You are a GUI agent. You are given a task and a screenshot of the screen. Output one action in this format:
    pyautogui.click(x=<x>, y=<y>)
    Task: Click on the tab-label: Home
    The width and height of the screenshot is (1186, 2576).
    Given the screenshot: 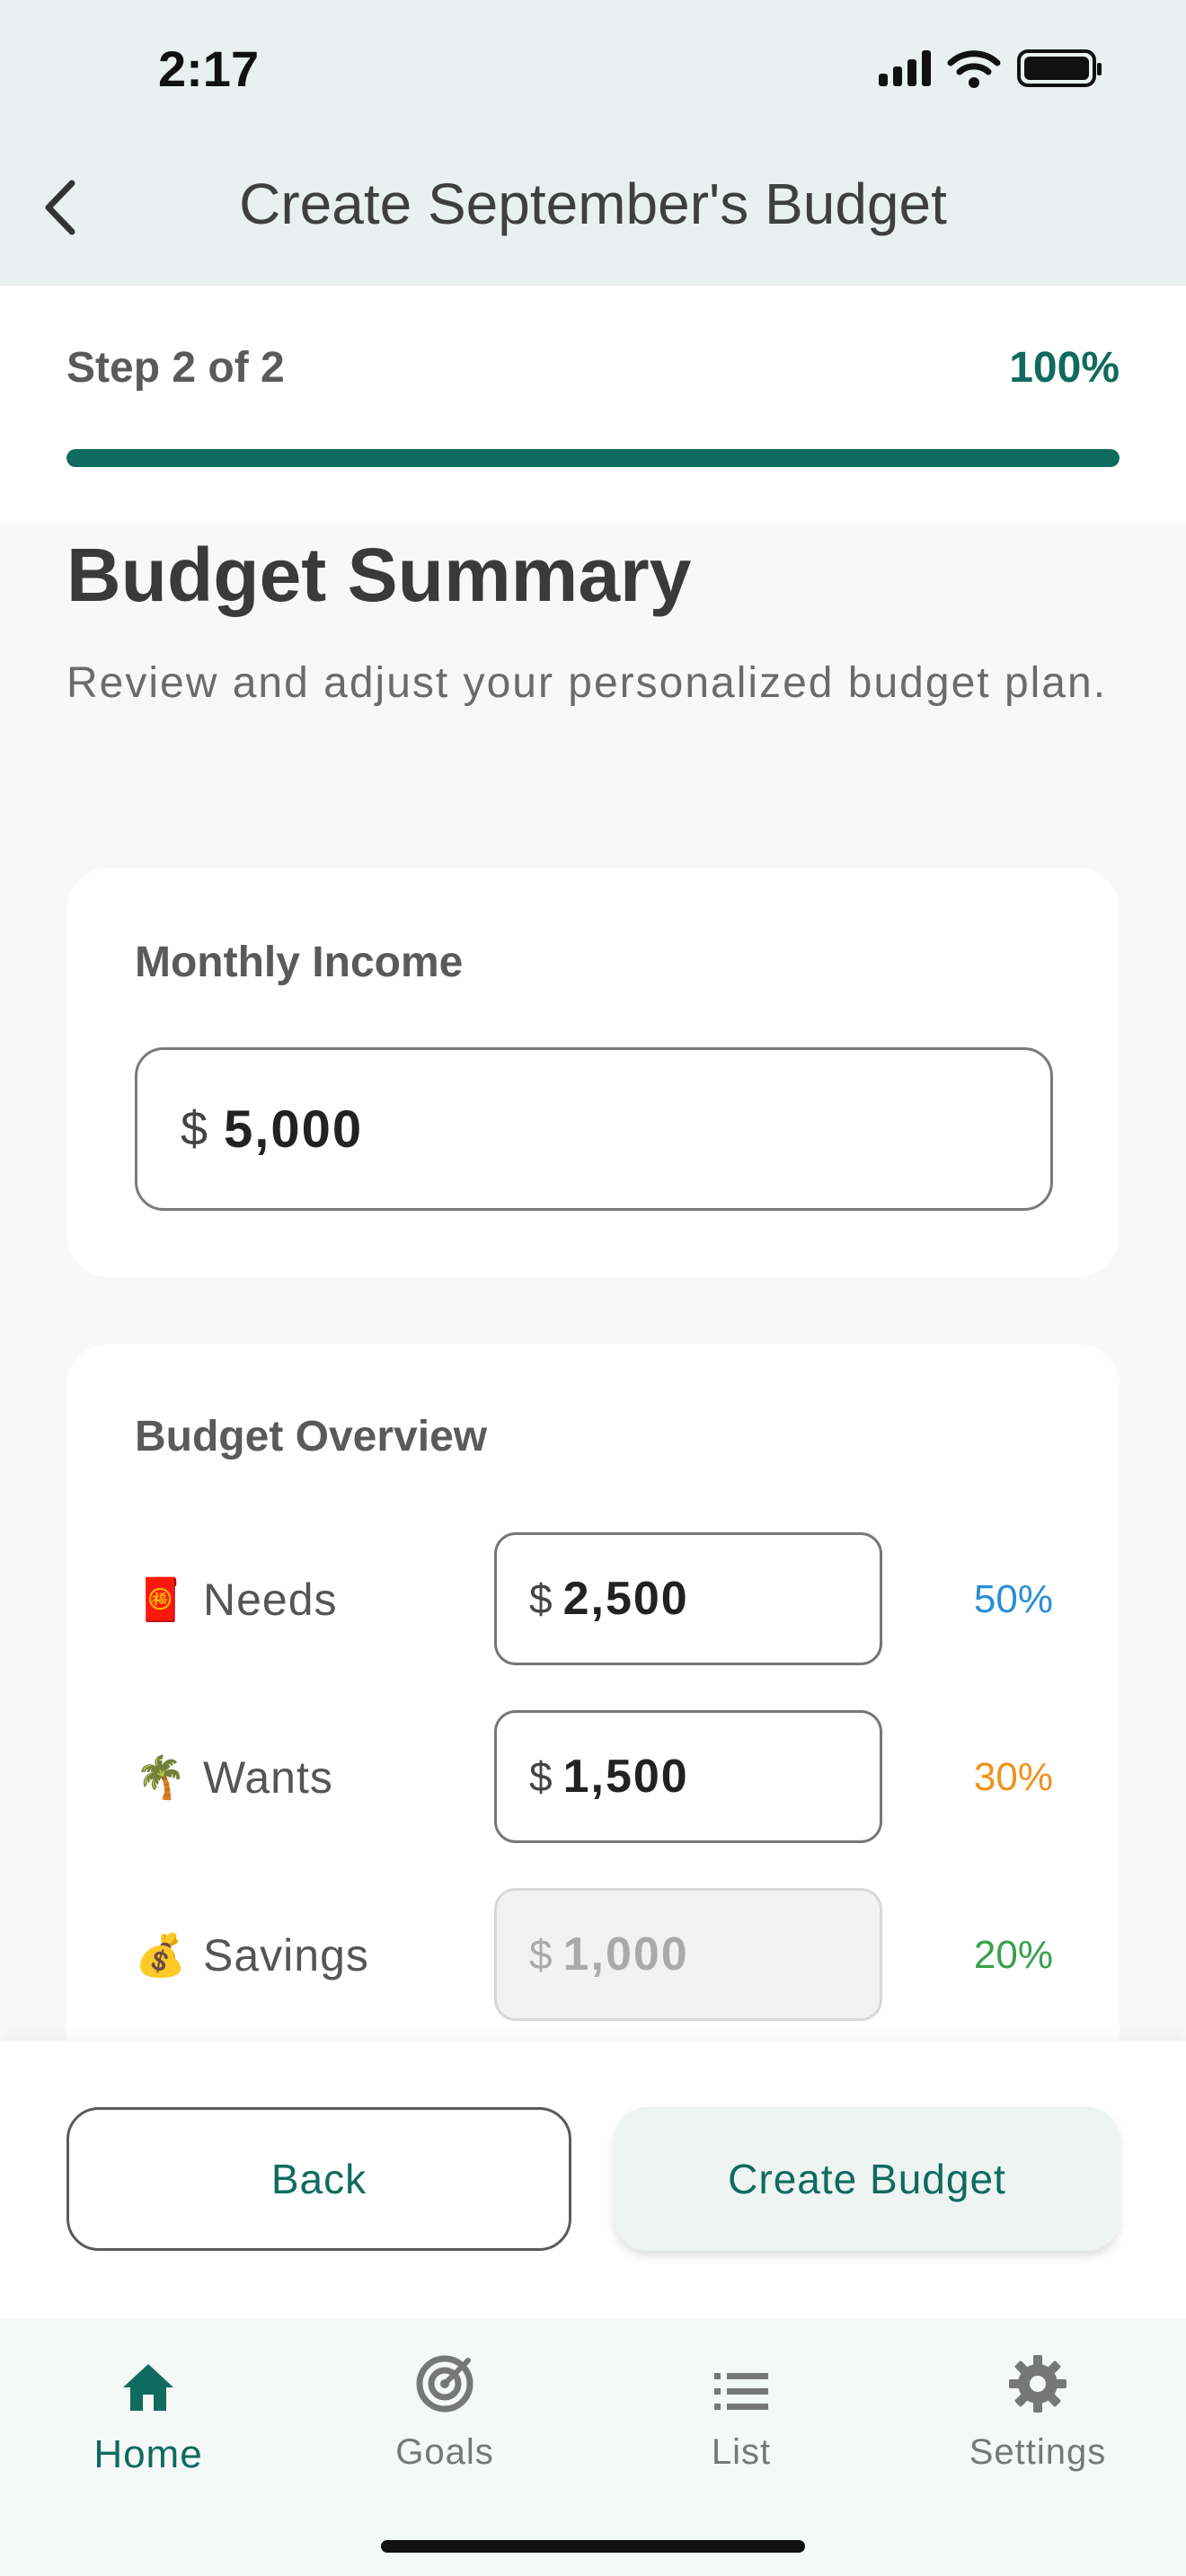 What is the action you would take?
    pyautogui.click(x=148, y=2454)
    